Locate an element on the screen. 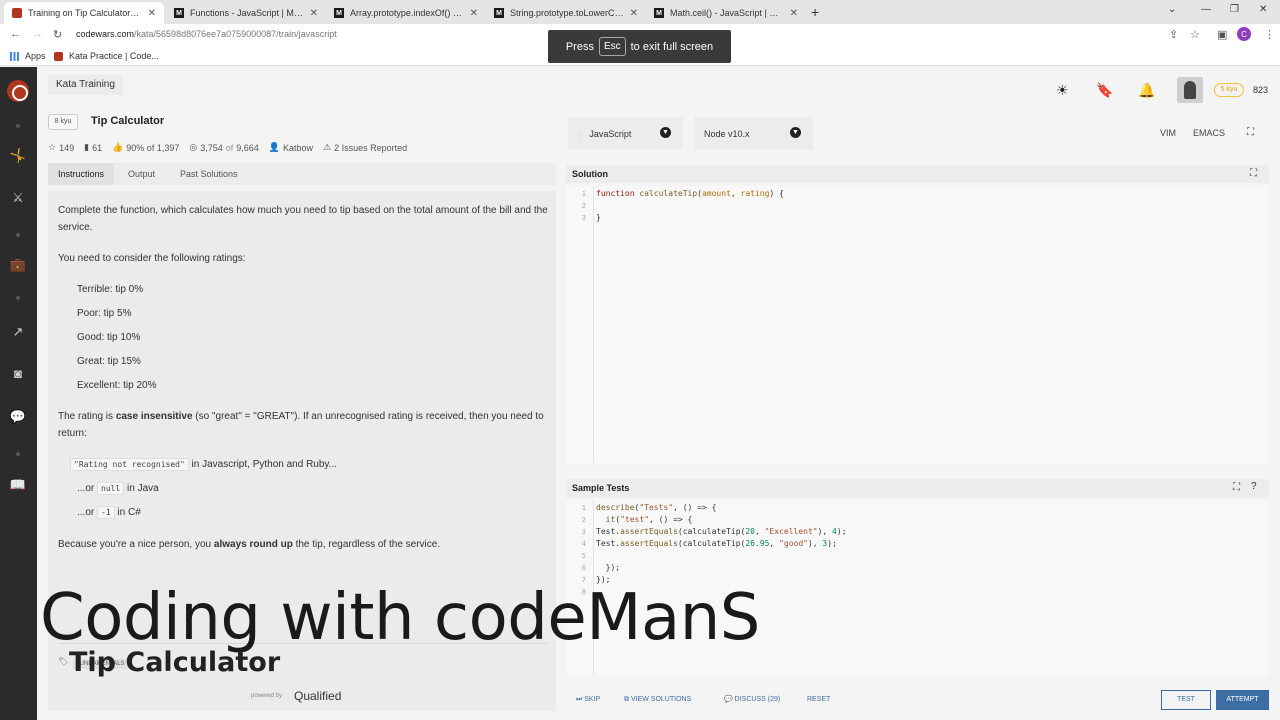 This screenshot has width=1280, height=720. return-item: ...or -1 in C# is located at coordinates (109, 512).